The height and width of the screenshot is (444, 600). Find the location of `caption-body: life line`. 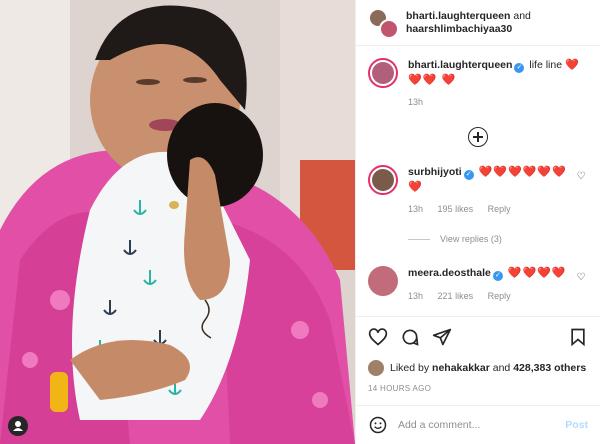

caption-body: life line is located at coordinates (546, 65).